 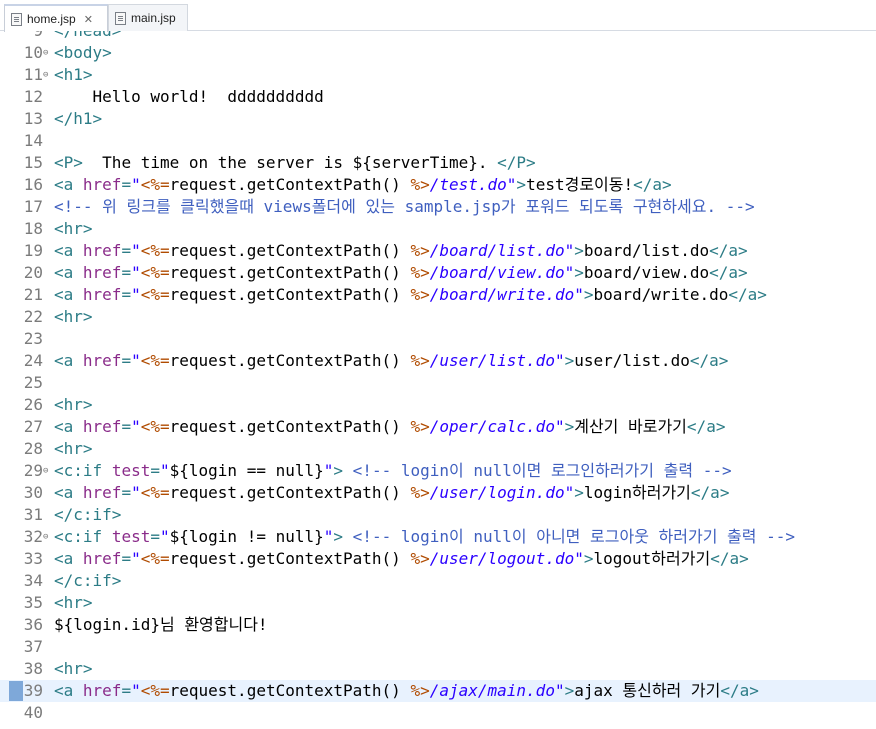 I want to click on line-number: 31, so click(x=33, y=514).